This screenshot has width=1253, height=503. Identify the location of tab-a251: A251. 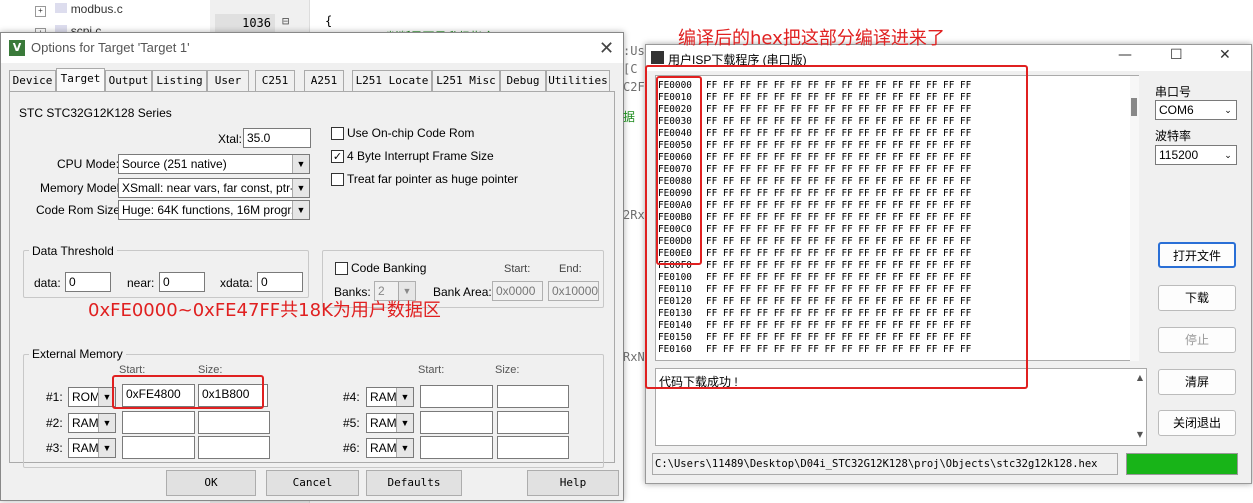
(324, 80).